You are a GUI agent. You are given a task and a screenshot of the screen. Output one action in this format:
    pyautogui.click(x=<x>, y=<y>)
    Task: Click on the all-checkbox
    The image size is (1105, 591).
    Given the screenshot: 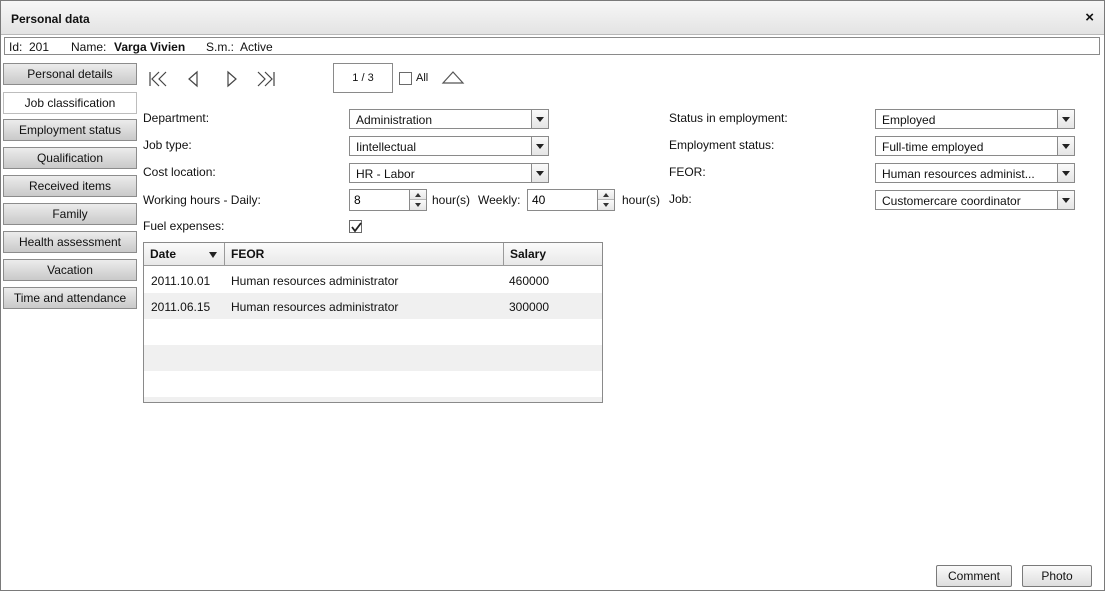 What is the action you would take?
    pyautogui.click(x=405, y=78)
    